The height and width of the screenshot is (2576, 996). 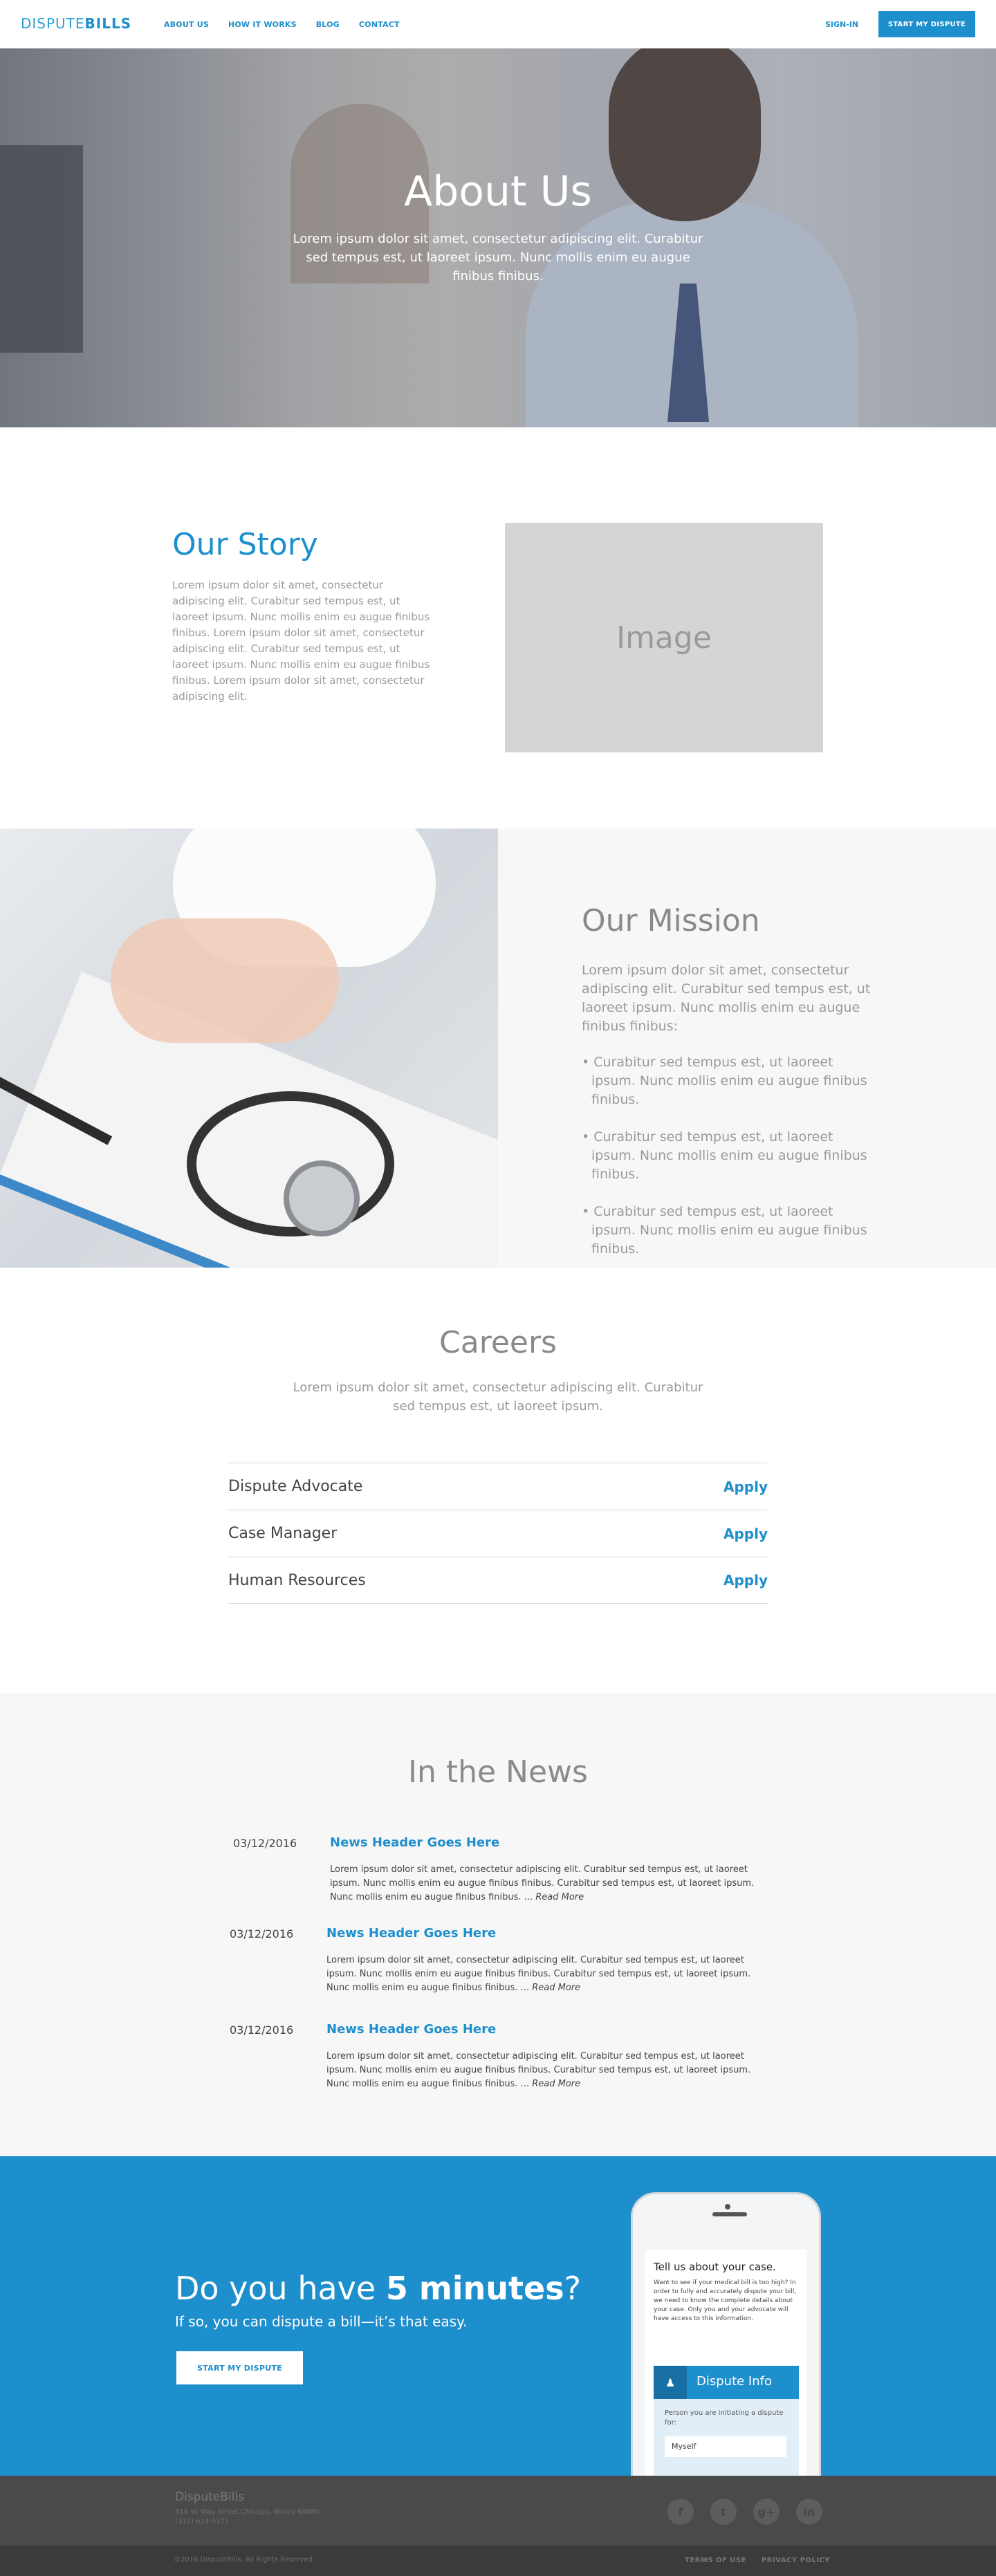 What do you see at coordinates (680, 2512) in the screenshot?
I see `facebook-icon: f` at bounding box center [680, 2512].